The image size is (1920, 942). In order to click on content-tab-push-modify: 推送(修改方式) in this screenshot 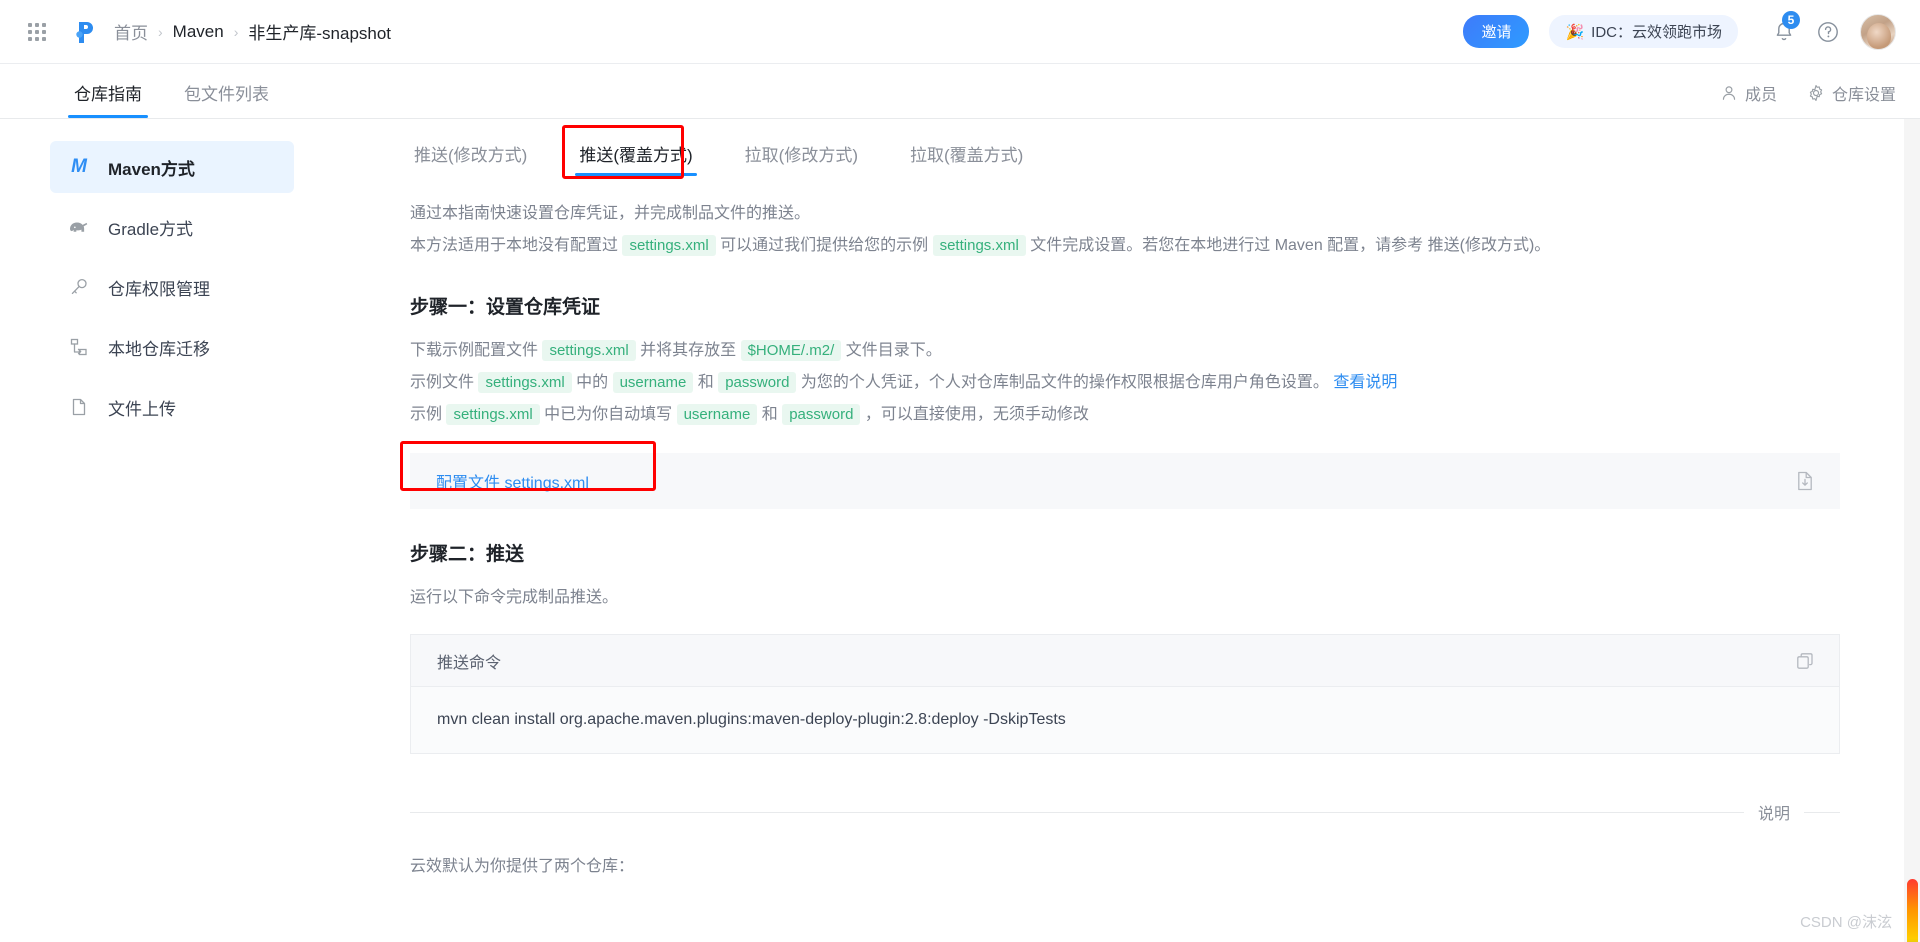, I will do `click(470, 158)`.